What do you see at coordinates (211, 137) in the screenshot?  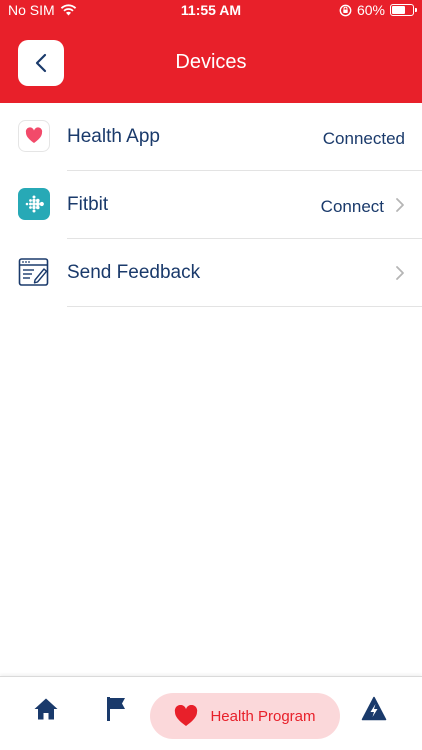 I see `device-row-health-app: Health App Connected` at bounding box center [211, 137].